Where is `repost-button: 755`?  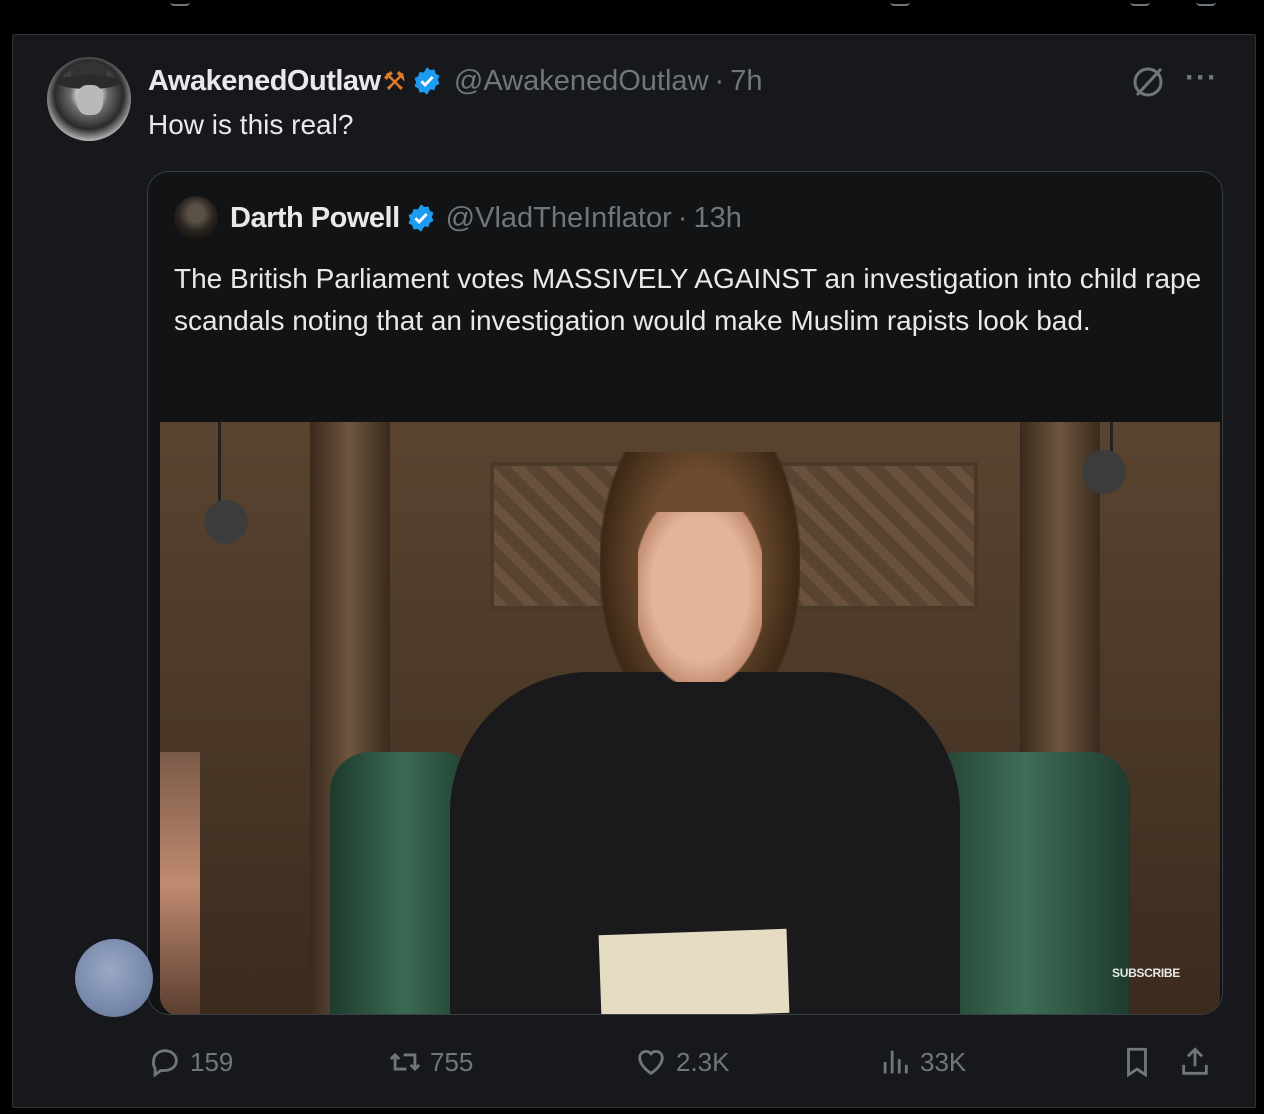 repost-button: 755 is located at coordinates (430, 1062).